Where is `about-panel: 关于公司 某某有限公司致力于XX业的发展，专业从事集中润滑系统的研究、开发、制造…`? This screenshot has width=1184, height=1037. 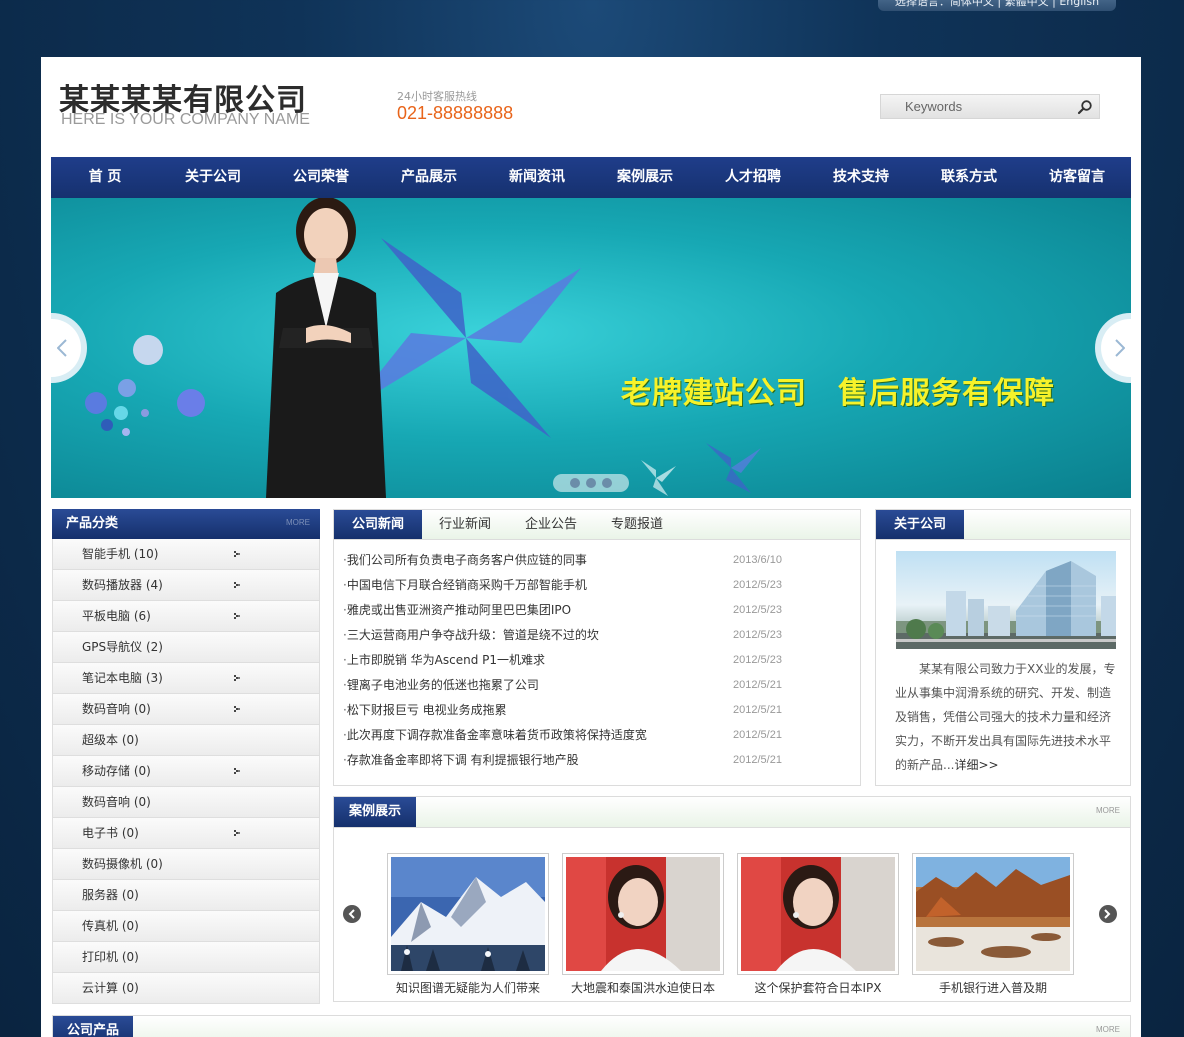 about-panel: 关于公司 某某有限公司致力于XX业的发展，专业从事集中润滑系统的研究、开发、制造… is located at coordinates (1003, 647).